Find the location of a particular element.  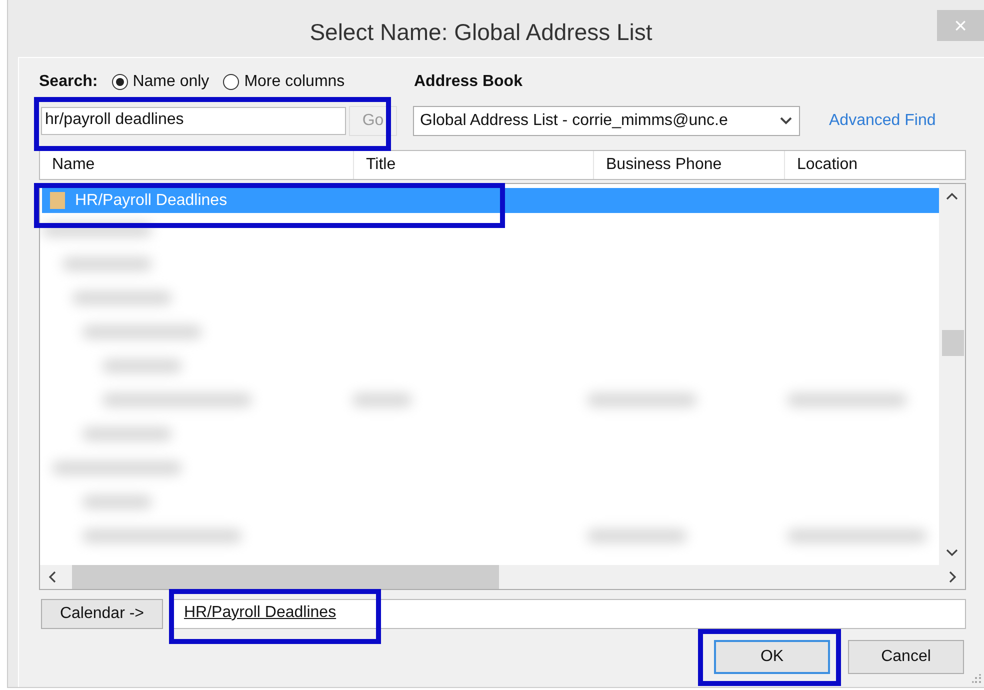

recipient-field: HR/Payroll Deadlines is located at coordinates (569, 614).